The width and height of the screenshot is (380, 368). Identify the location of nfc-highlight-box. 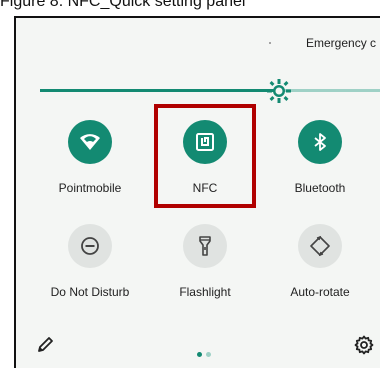
(205, 156).